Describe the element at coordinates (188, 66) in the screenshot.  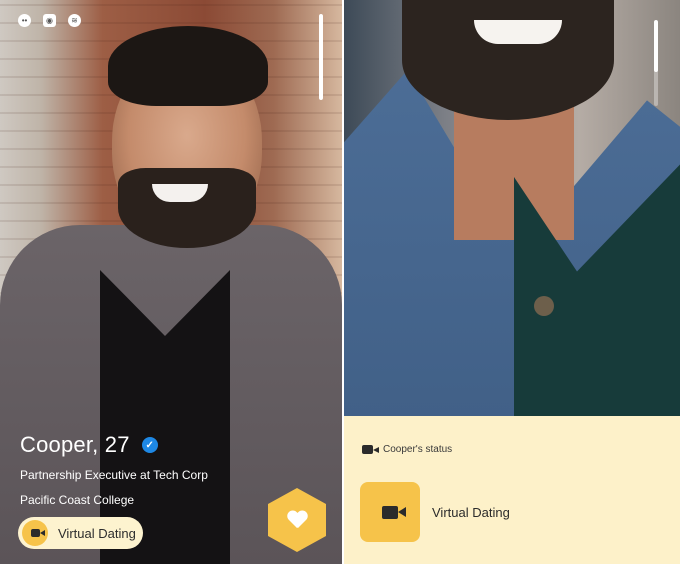
I see `photo-hair` at that location.